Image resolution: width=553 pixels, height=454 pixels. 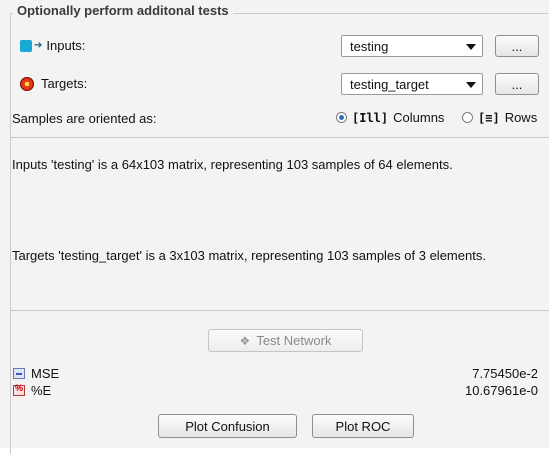 I want to click on rows-option: [≡] Rows, so click(x=499, y=117).